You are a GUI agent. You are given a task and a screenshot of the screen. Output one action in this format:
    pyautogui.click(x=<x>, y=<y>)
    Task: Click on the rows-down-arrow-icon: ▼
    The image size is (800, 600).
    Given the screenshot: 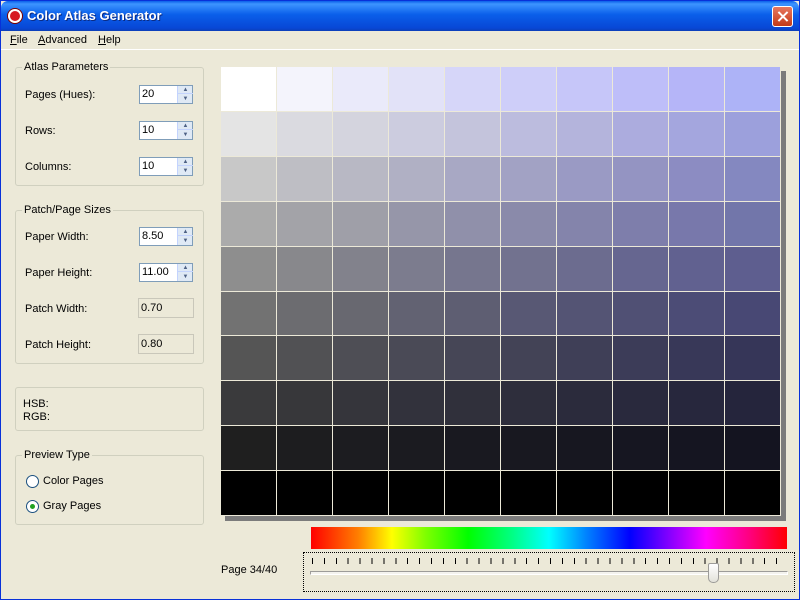 What is the action you would take?
    pyautogui.click(x=185, y=135)
    